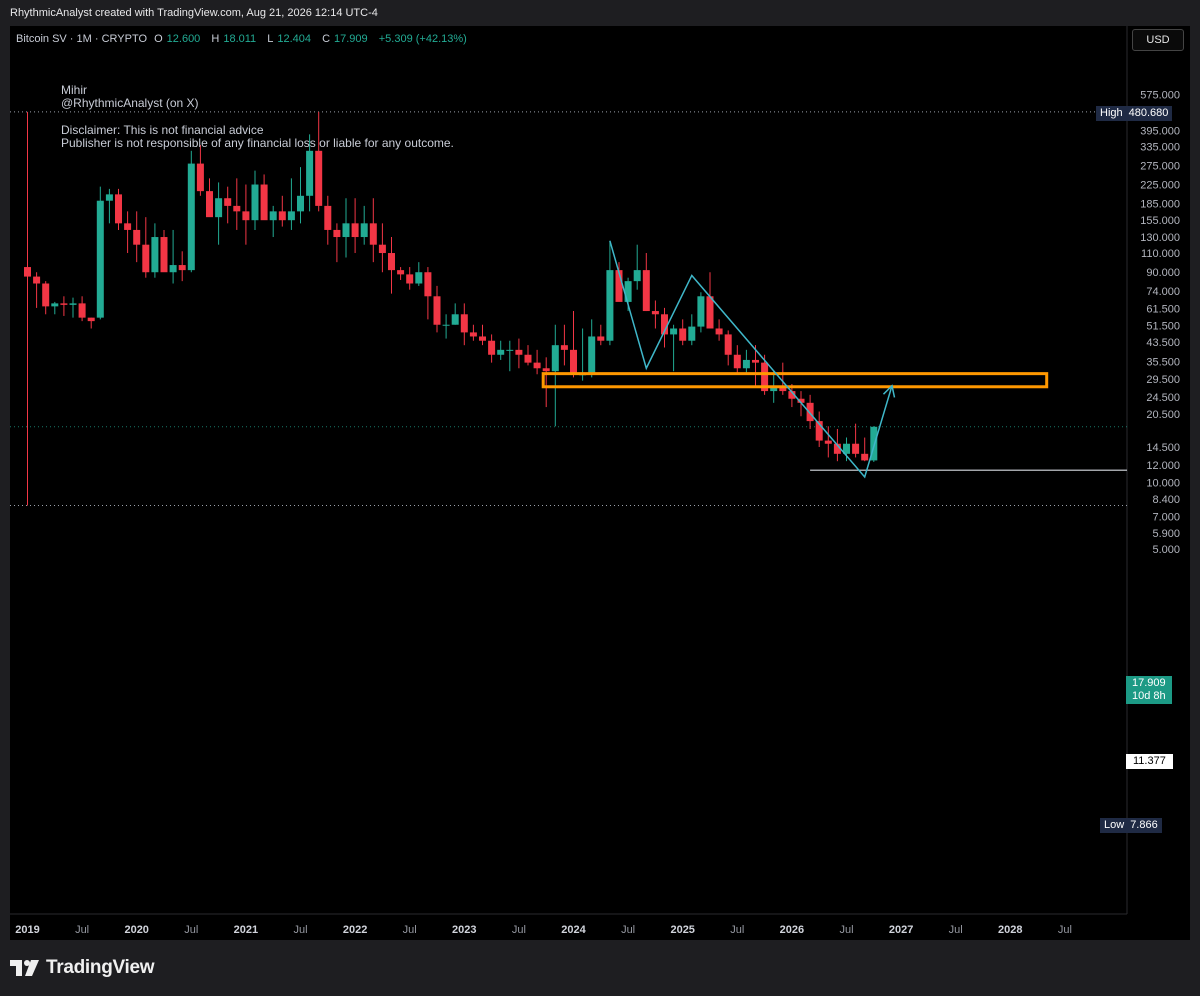  Describe the element at coordinates (1160, 186) in the screenshot. I see `y-tick-label: 225.000` at that location.